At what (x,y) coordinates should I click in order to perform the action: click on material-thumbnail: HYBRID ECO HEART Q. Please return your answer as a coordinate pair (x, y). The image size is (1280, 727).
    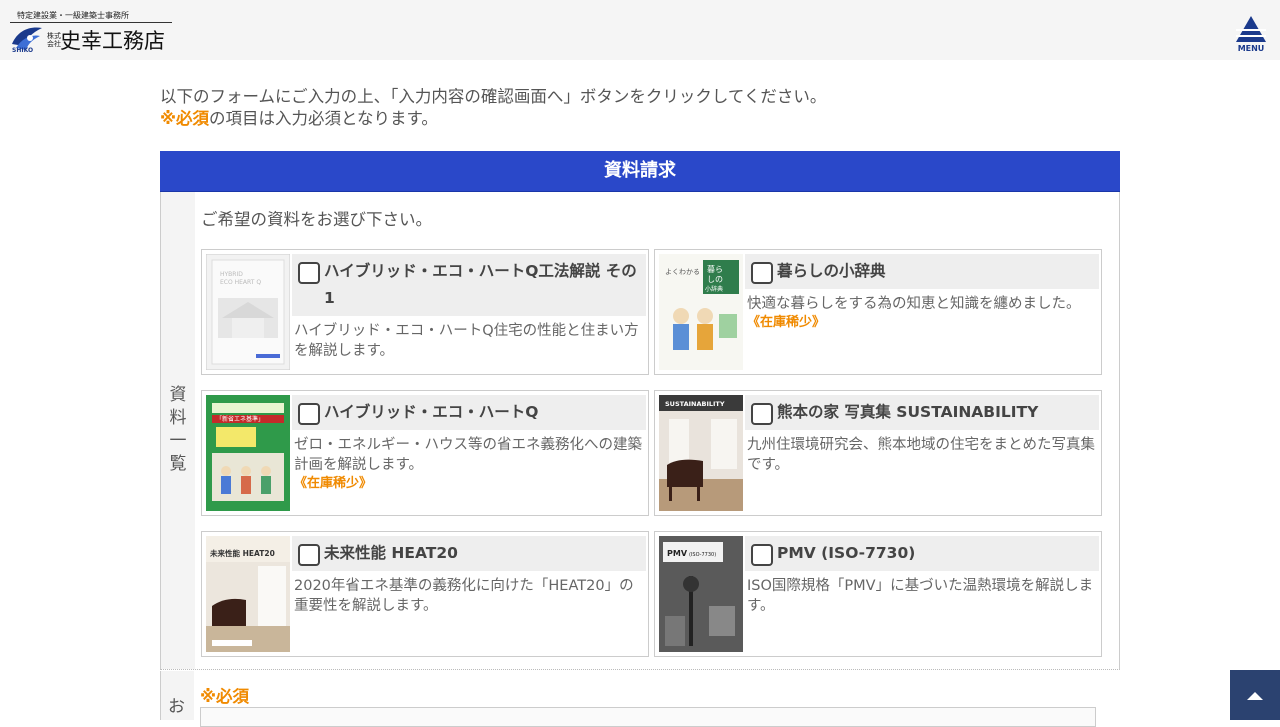
    Looking at the image, I should click on (248, 312).